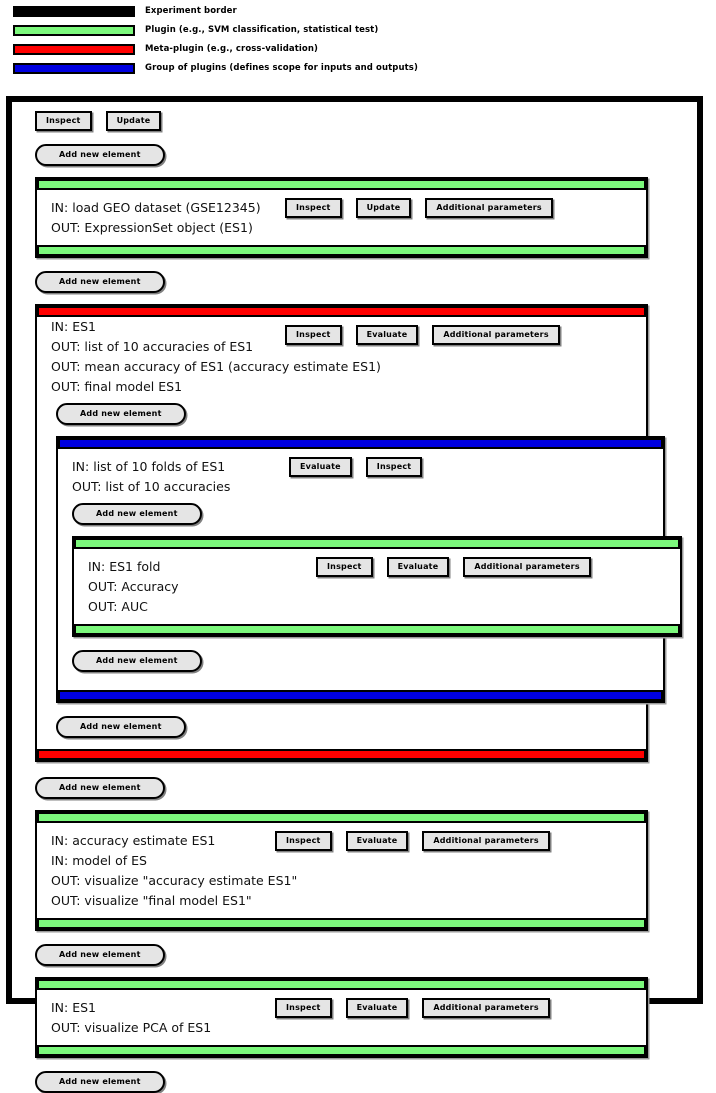  What do you see at coordinates (191, 11) in the screenshot?
I see `legend-label-experiment-border: Experiment border` at bounding box center [191, 11].